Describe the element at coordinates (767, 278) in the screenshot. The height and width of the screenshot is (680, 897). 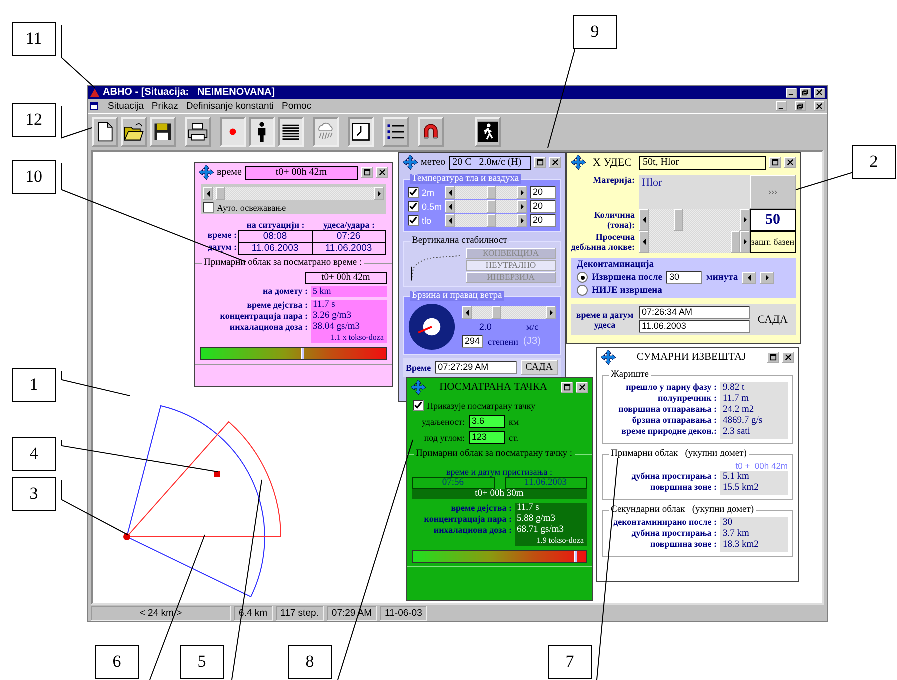
I see `increase-button` at that location.